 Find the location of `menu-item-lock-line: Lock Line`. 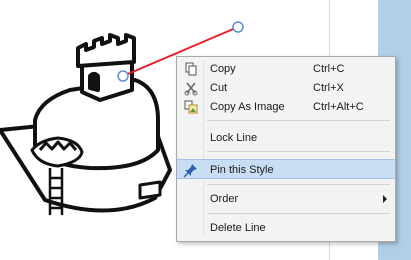

menu-item-lock-line: Lock Line is located at coordinates (286, 138).